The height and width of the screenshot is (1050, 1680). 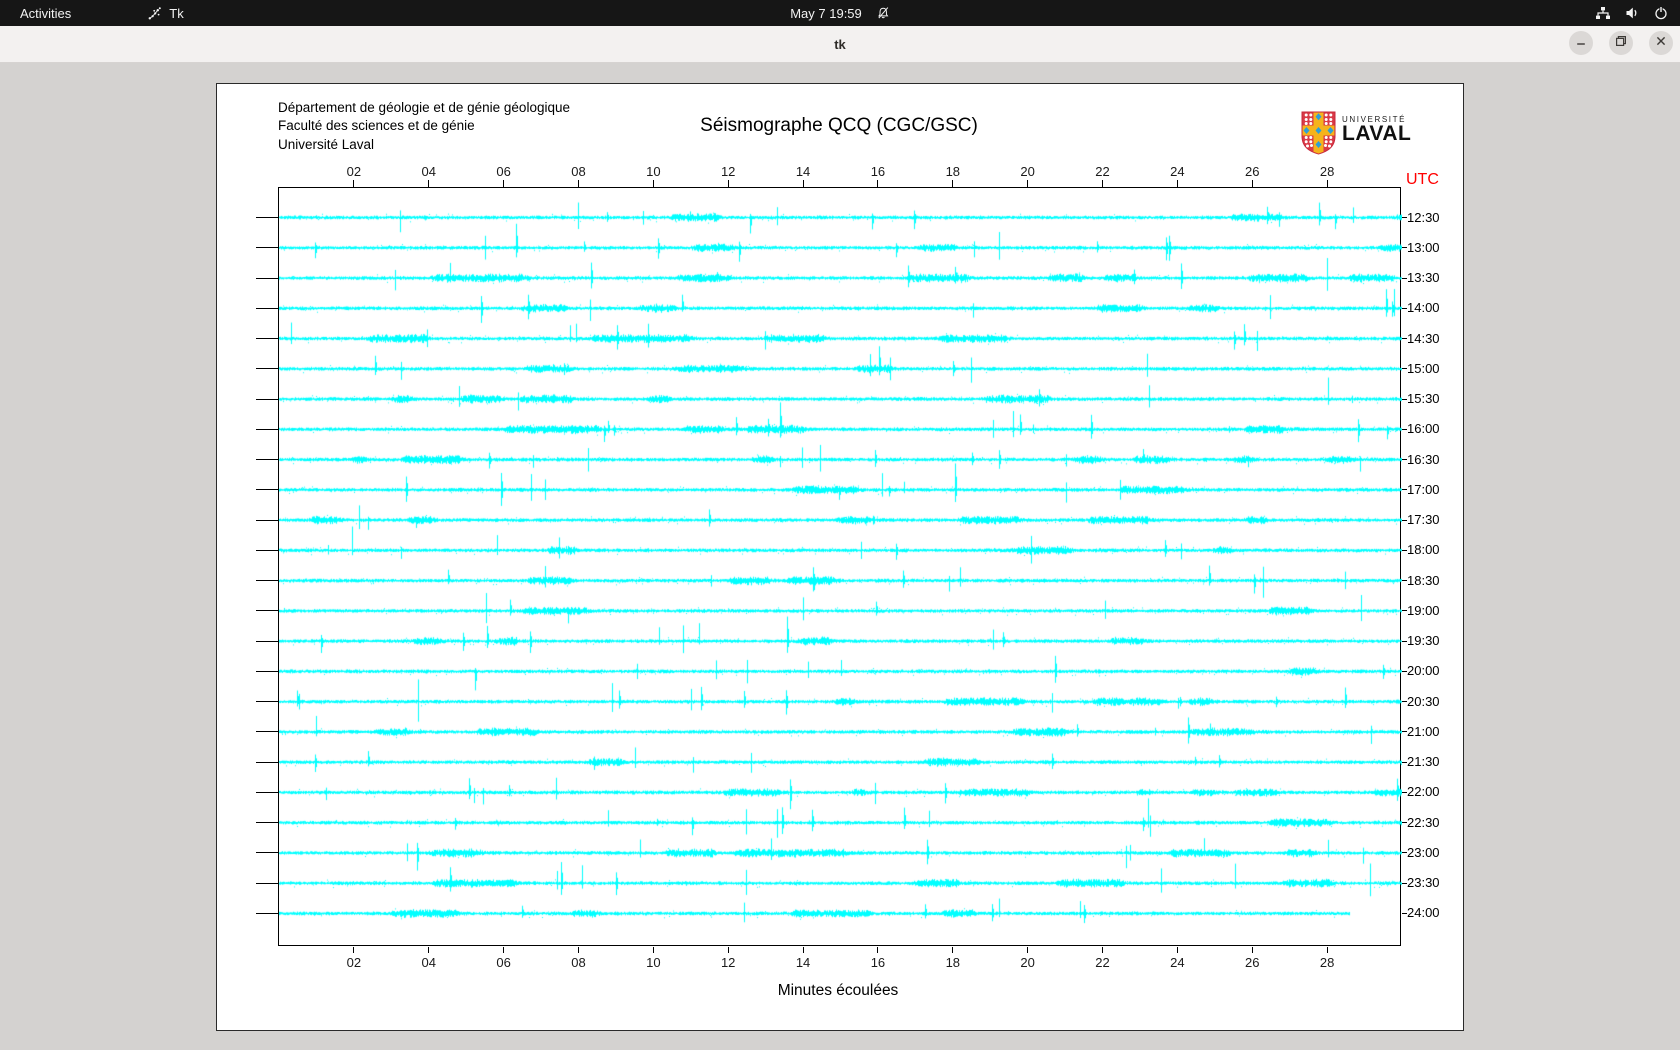 What do you see at coordinates (1423, 368) in the screenshot?
I see `row-time-label: 15:00` at bounding box center [1423, 368].